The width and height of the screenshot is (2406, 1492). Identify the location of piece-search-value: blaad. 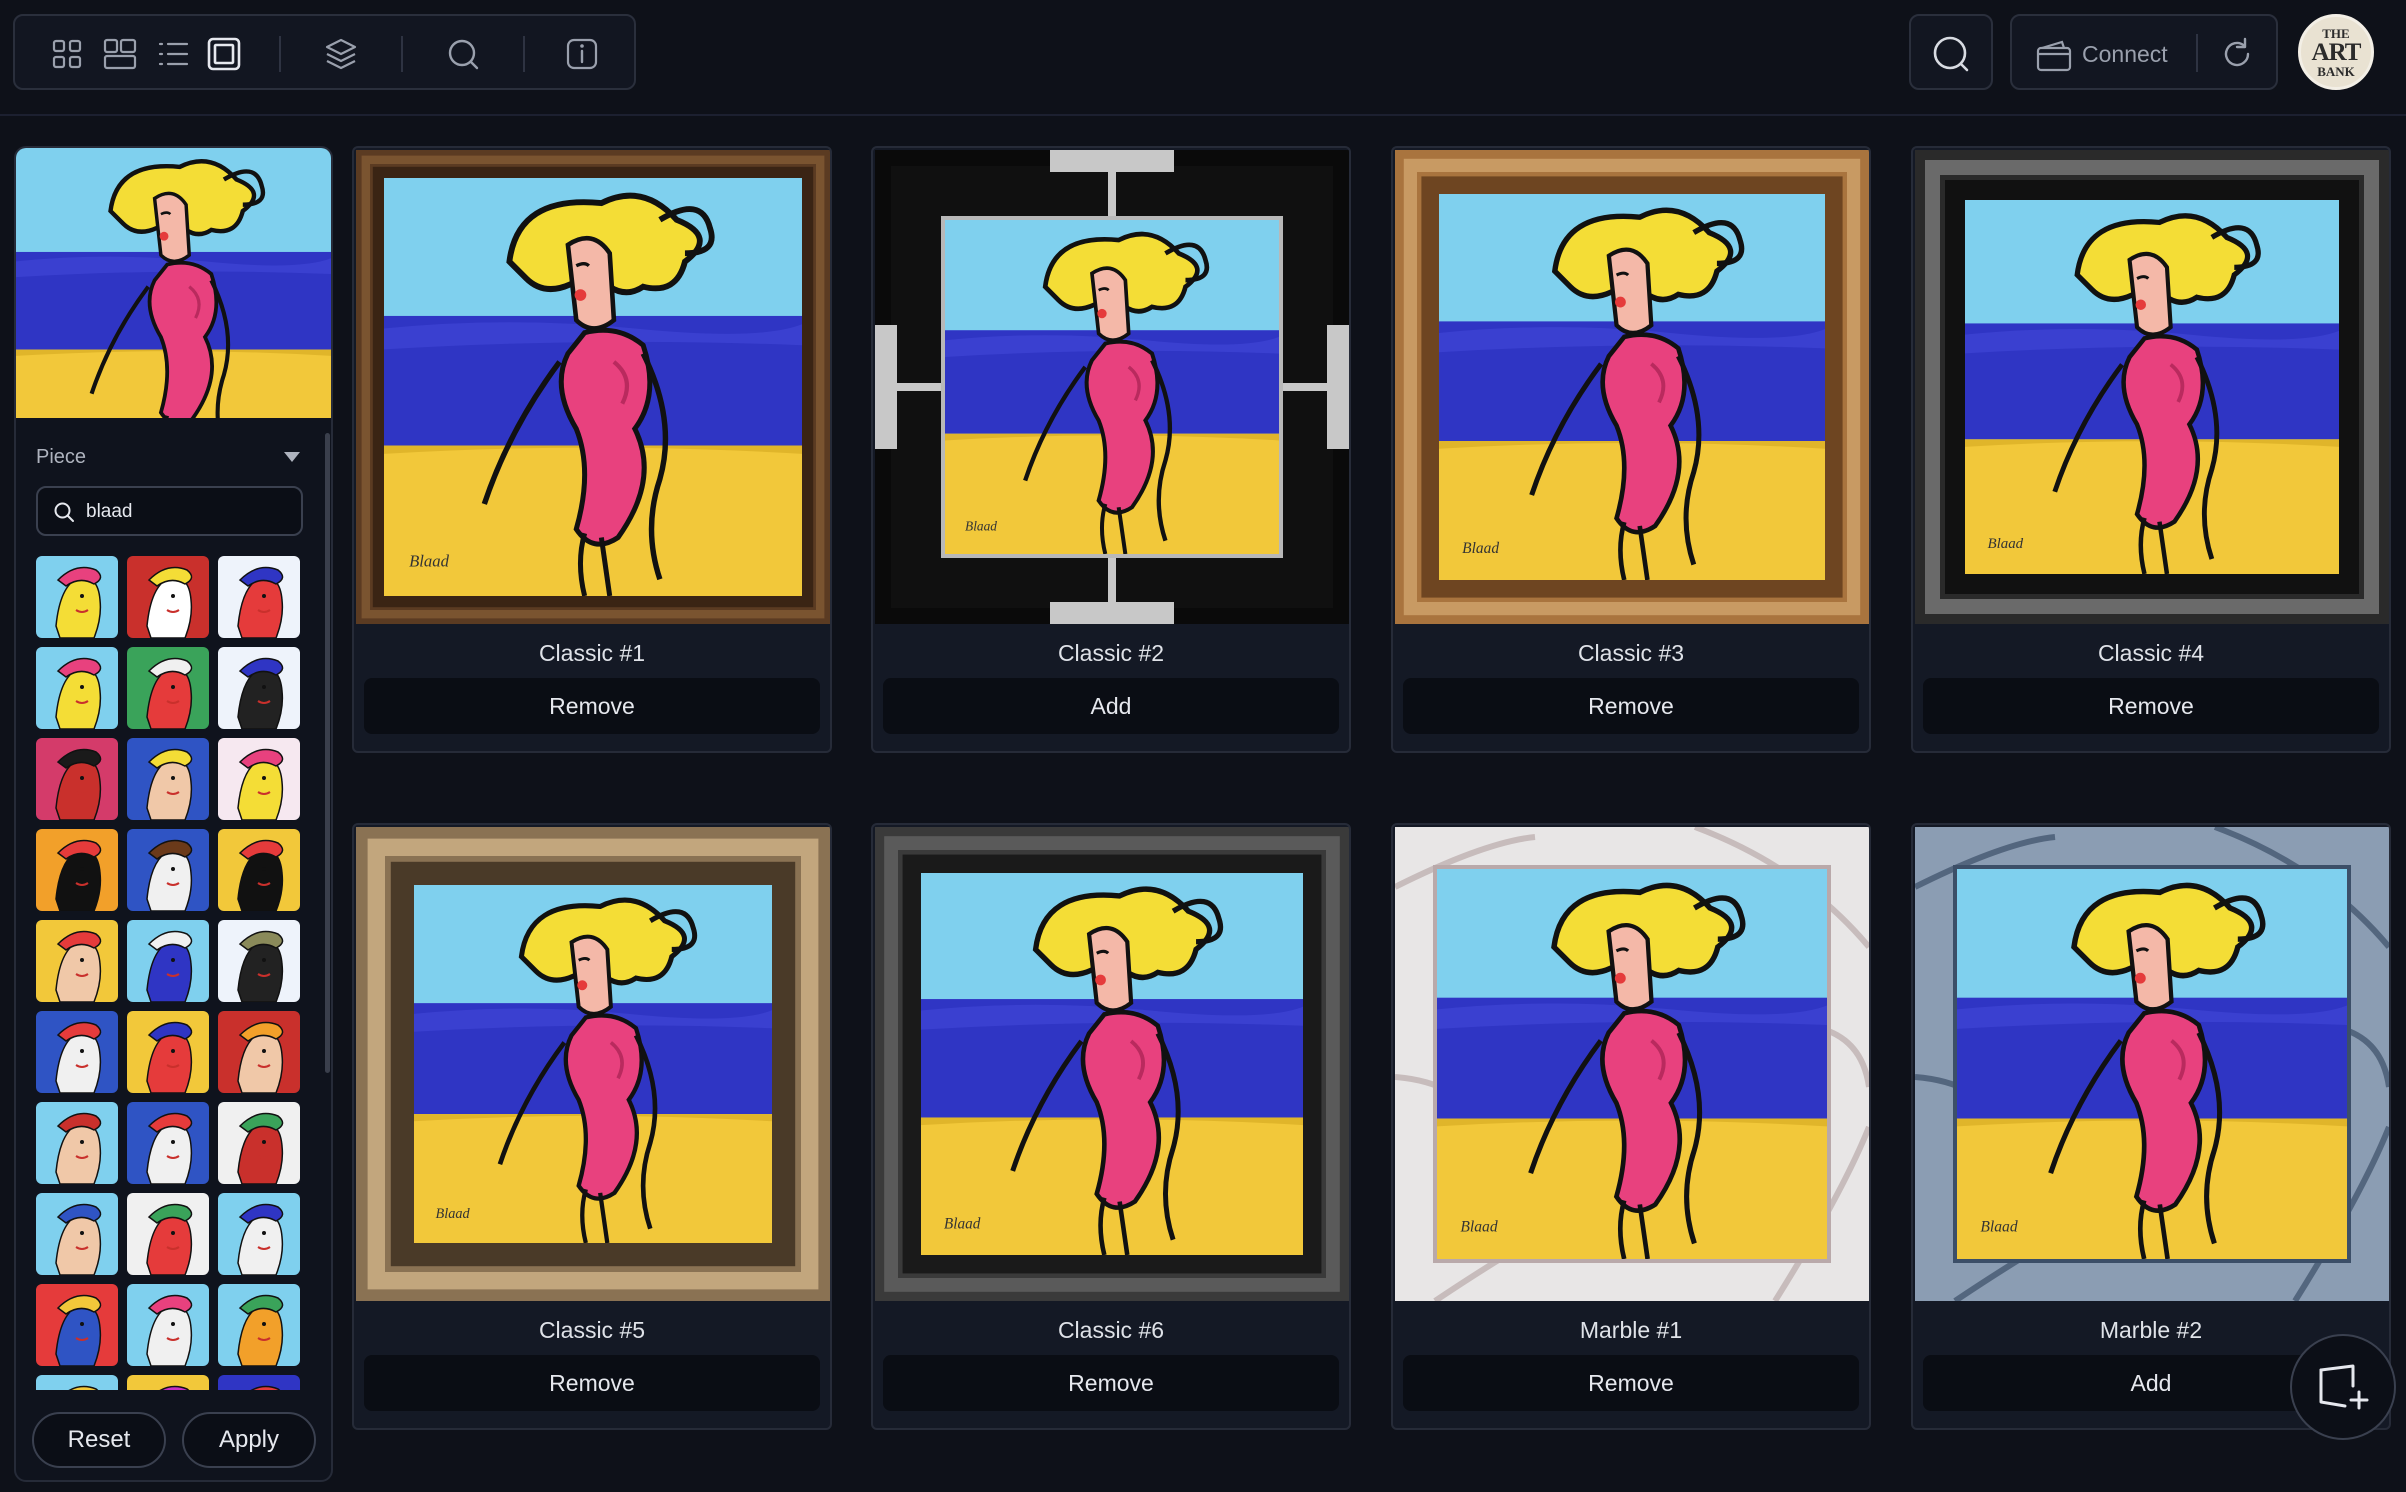
(109, 511).